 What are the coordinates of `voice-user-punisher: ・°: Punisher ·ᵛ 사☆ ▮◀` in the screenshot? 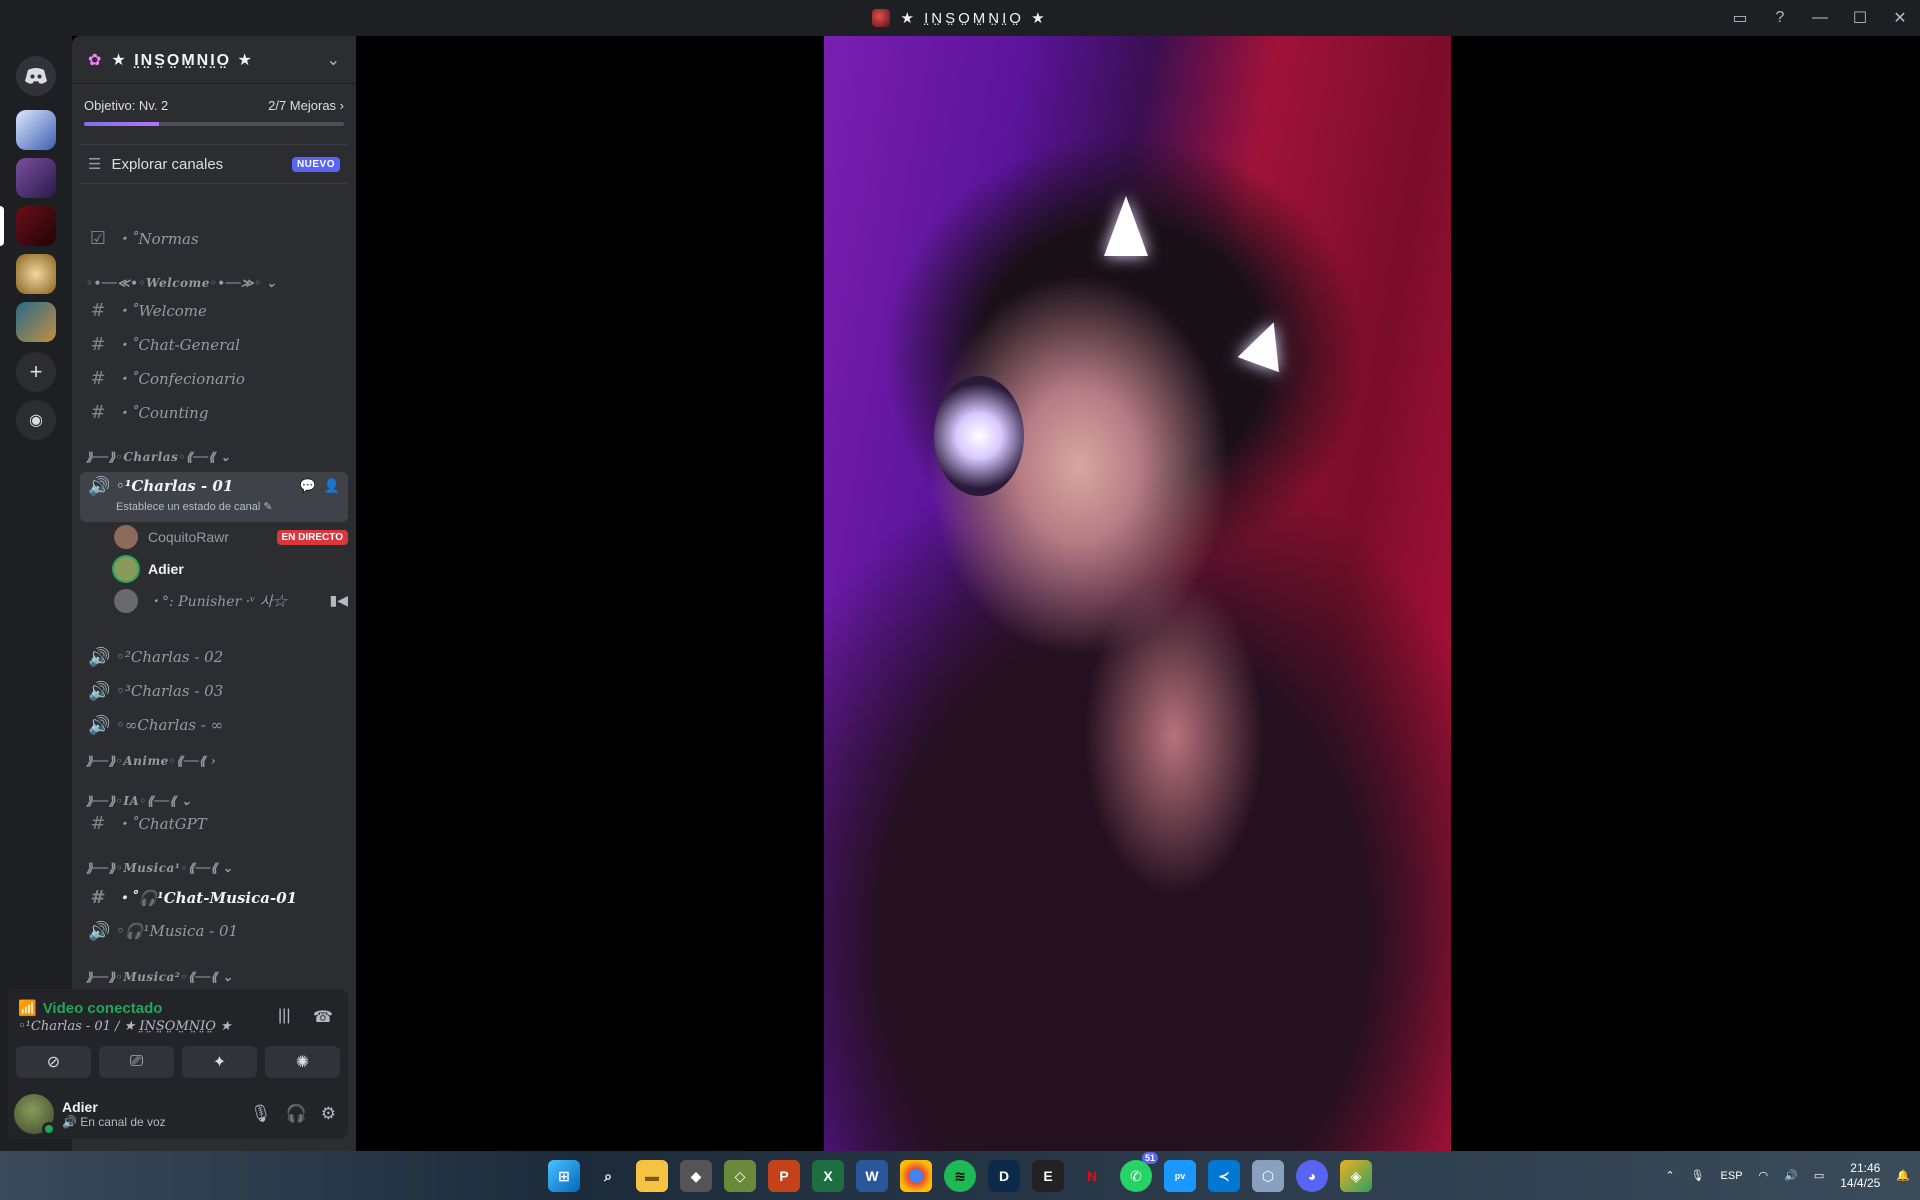 It's located at (231, 601).